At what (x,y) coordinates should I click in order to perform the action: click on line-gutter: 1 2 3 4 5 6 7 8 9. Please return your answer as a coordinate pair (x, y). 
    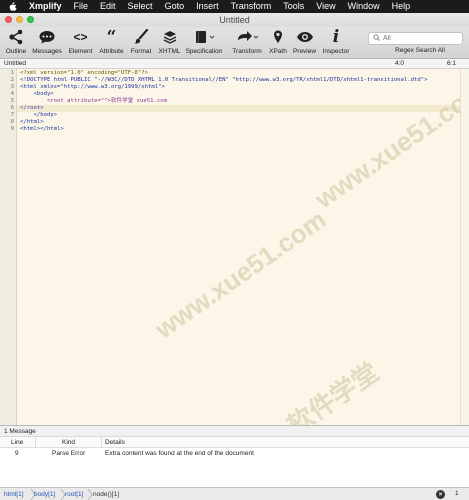
    Looking at the image, I should click on (8, 247).